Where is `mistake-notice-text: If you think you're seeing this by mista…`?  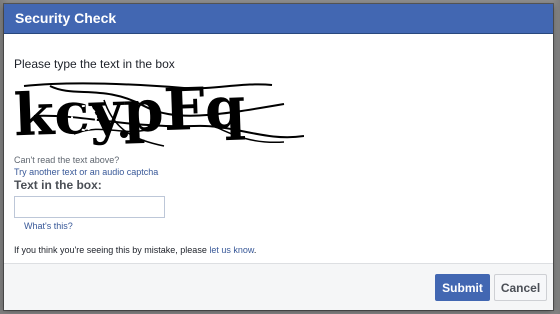
mistake-notice-text: If you think you're seeing this by mista… is located at coordinates (112, 250).